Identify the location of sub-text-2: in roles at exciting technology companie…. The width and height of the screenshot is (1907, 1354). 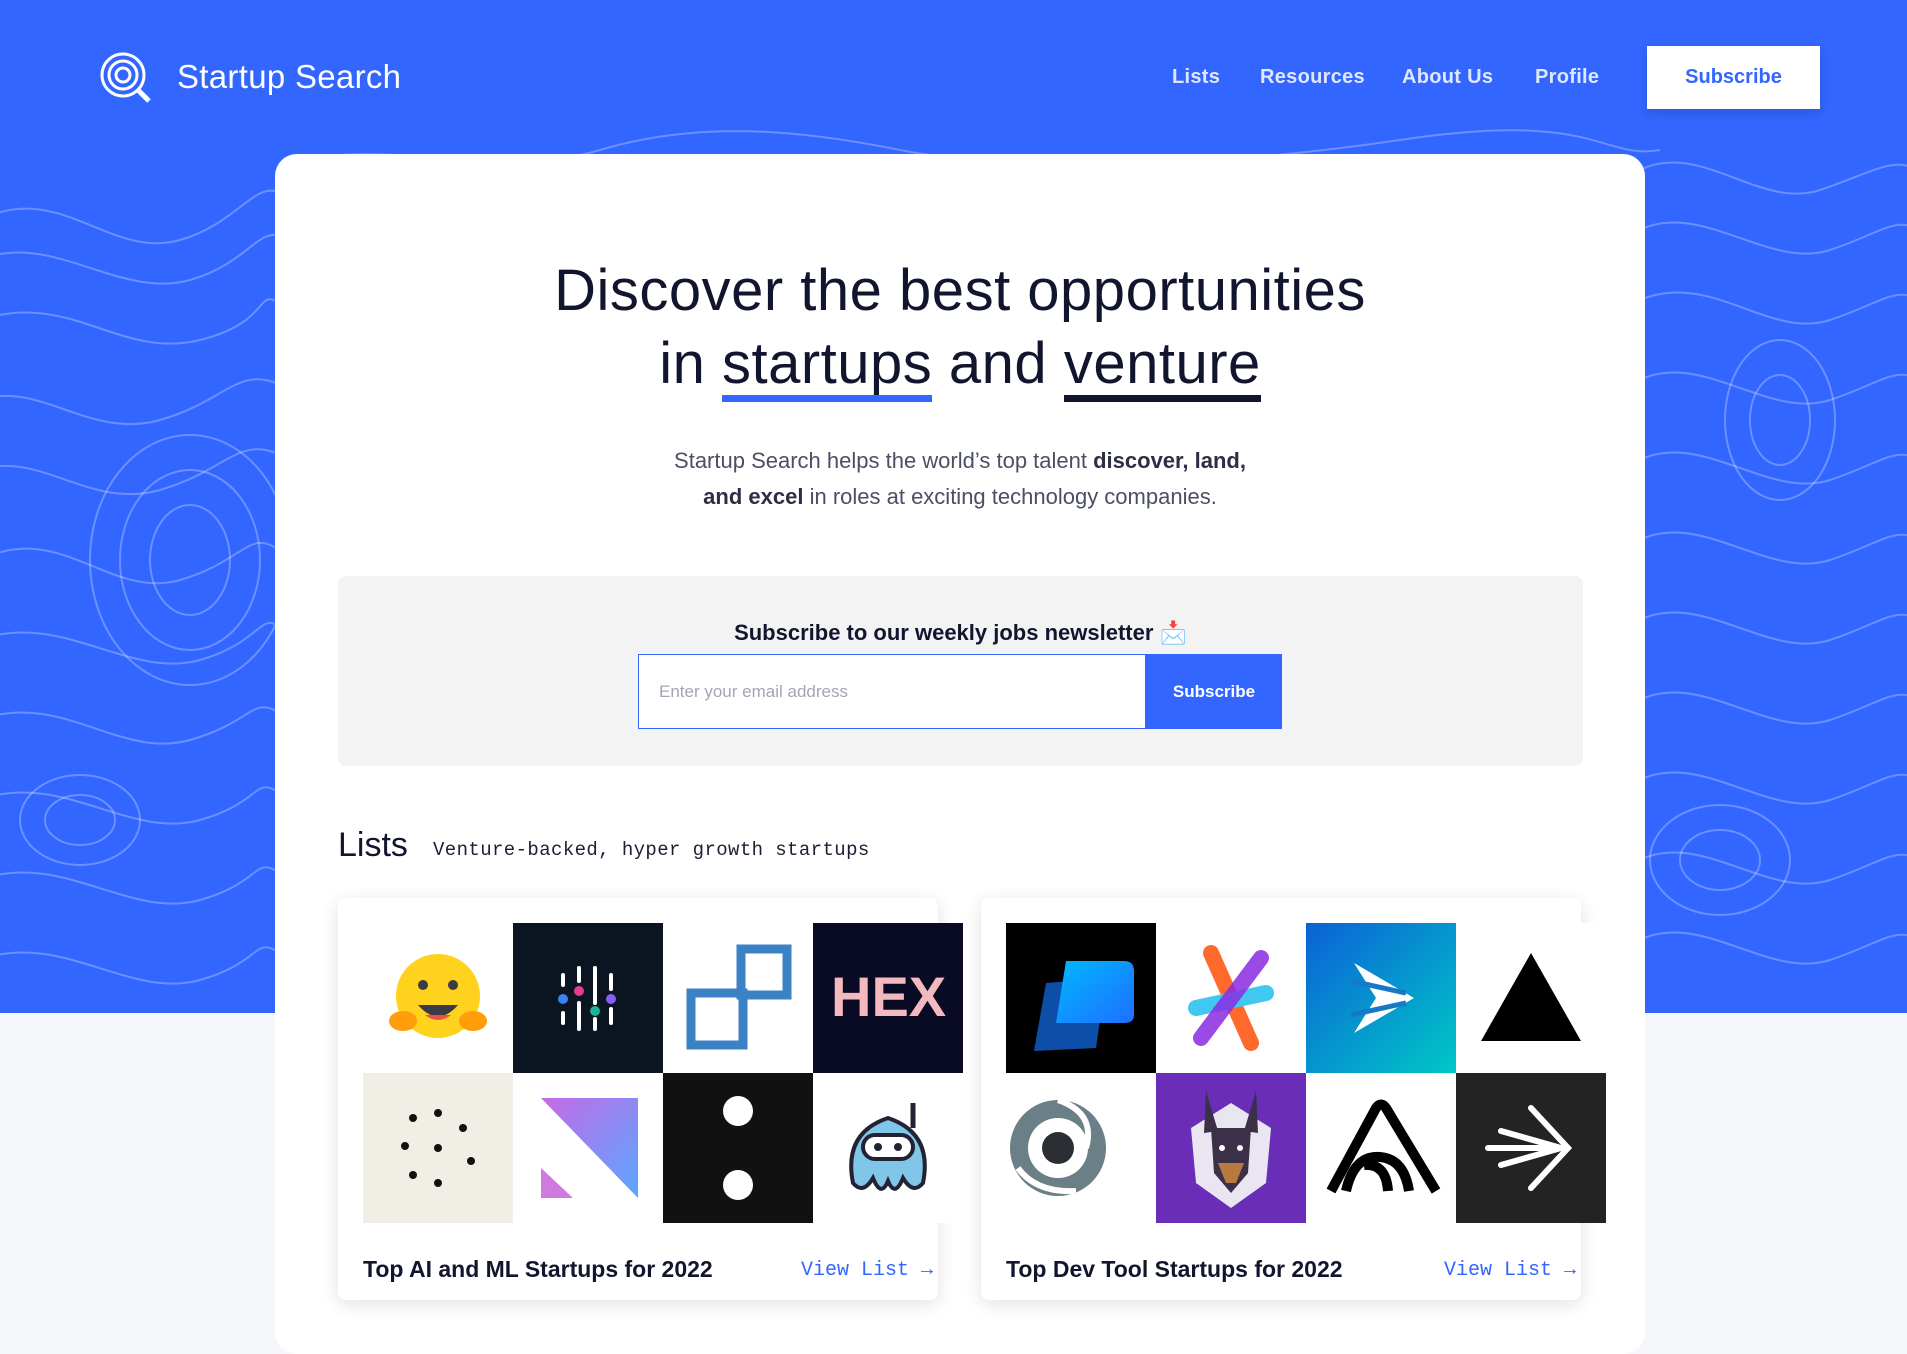
(1013, 496).